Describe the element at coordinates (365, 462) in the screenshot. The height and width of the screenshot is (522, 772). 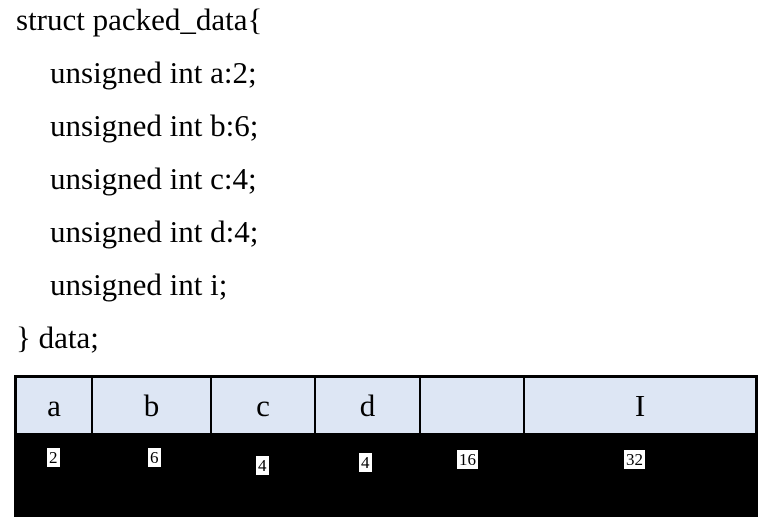
I see `bit-width-d: 4` at that location.